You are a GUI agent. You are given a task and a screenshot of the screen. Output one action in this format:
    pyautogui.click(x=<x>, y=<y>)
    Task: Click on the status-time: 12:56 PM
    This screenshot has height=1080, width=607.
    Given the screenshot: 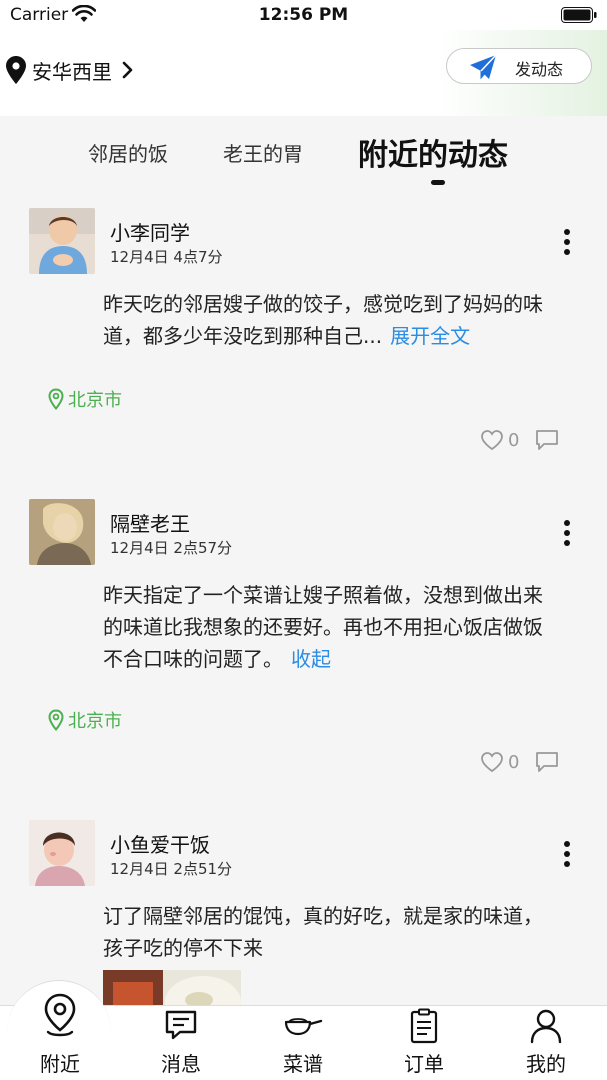 What is the action you would take?
    pyautogui.click(x=303, y=15)
    